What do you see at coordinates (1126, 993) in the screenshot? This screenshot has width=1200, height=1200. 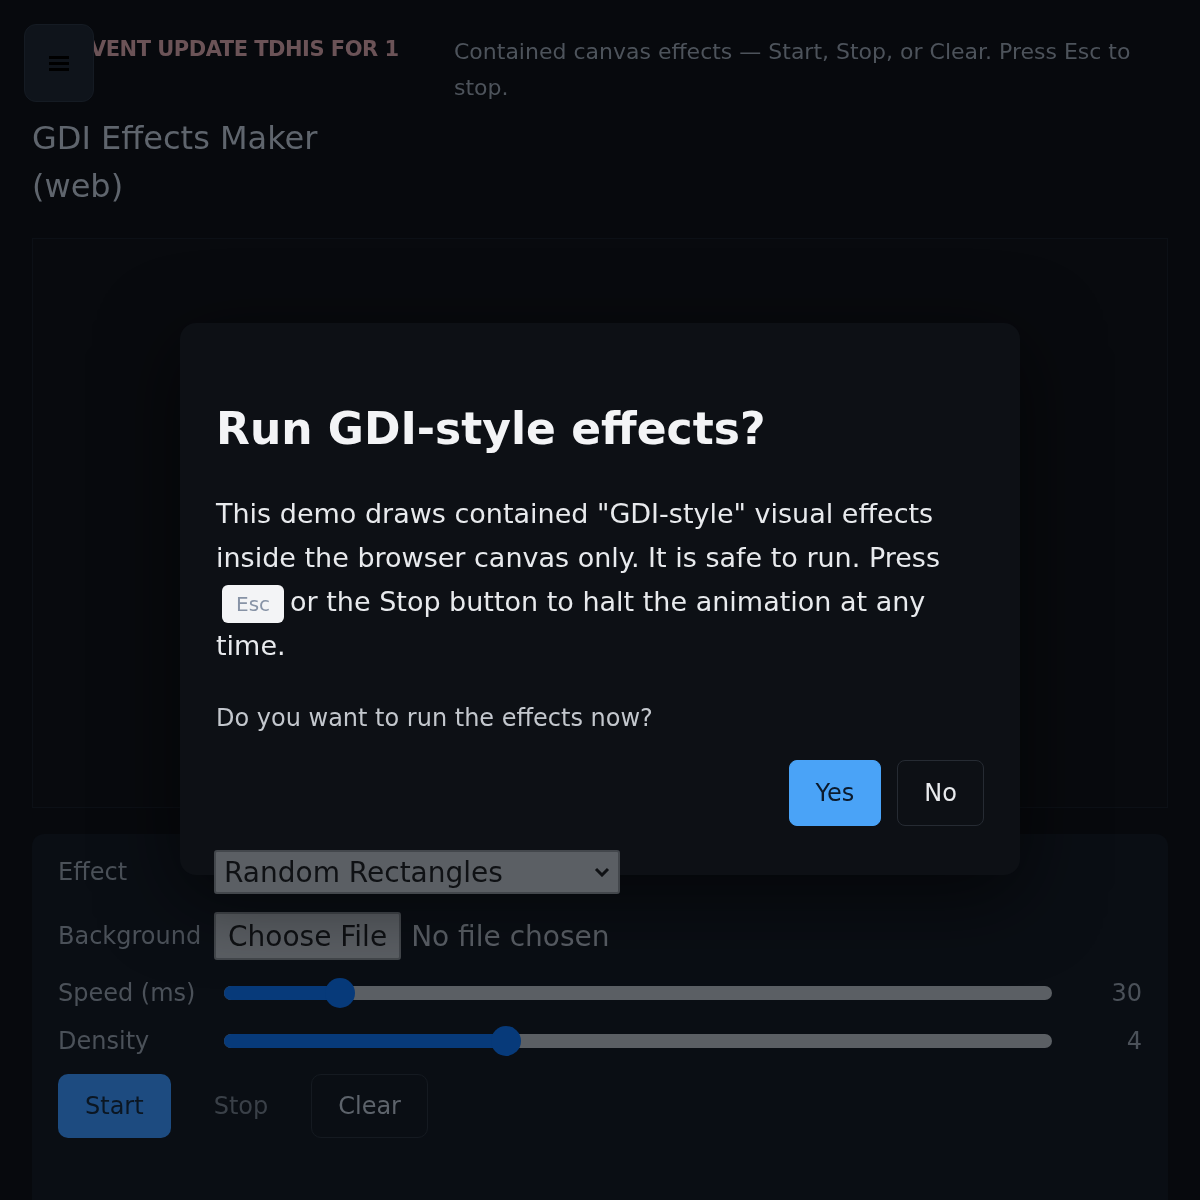 I see `slider-value: 30` at bounding box center [1126, 993].